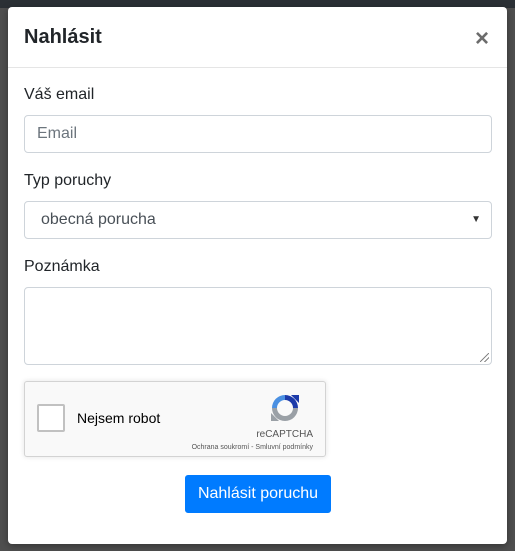 The width and height of the screenshot is (515, 551). Describe the element at coordinates (284, 447) in the screenshot. I see `recaptcha-terms-link: Smluvní podmínky` at that location.